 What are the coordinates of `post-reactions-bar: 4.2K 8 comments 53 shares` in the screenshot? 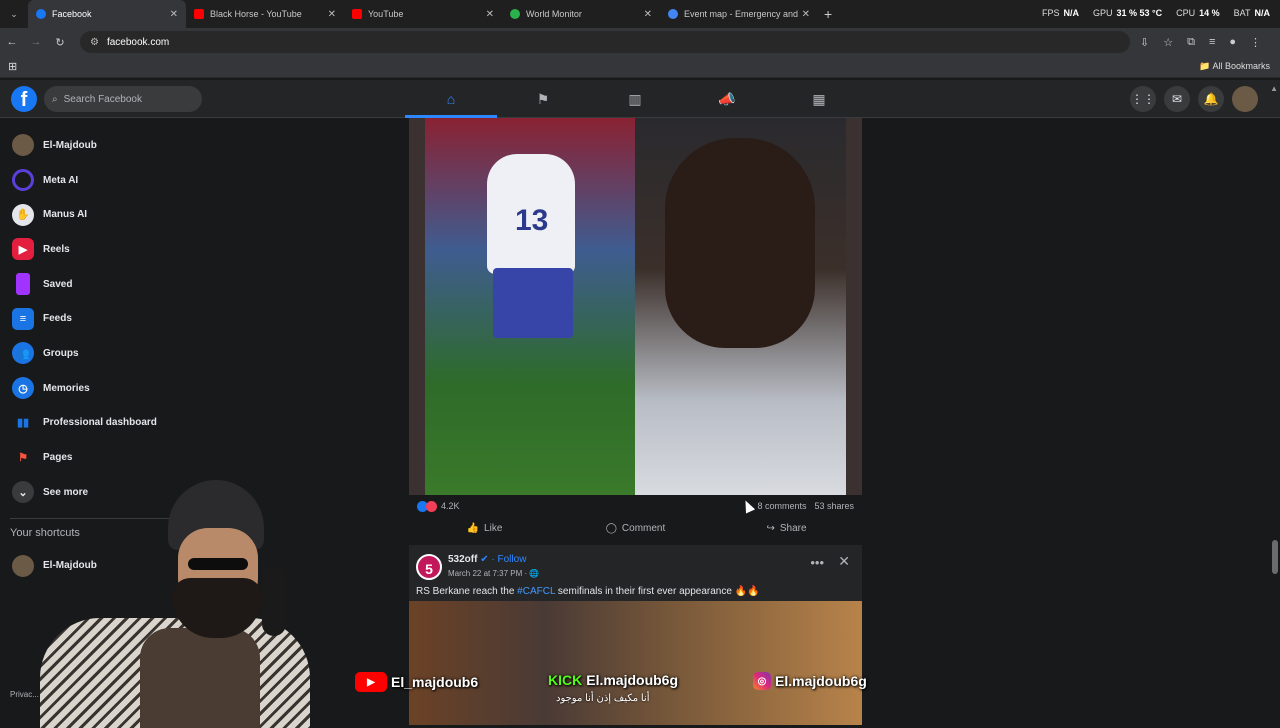 It's located at (635, 506).